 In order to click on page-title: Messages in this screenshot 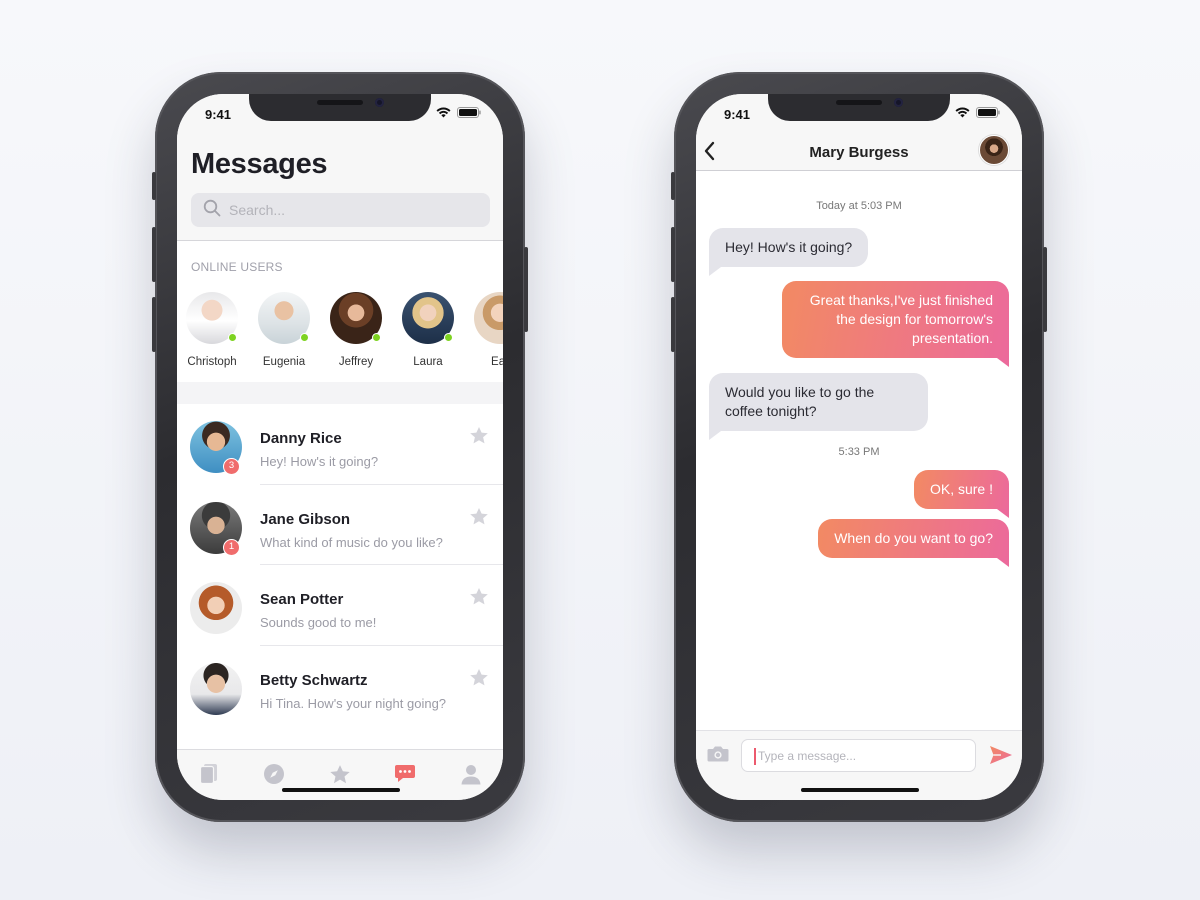, I will do `click(259, 164)`.